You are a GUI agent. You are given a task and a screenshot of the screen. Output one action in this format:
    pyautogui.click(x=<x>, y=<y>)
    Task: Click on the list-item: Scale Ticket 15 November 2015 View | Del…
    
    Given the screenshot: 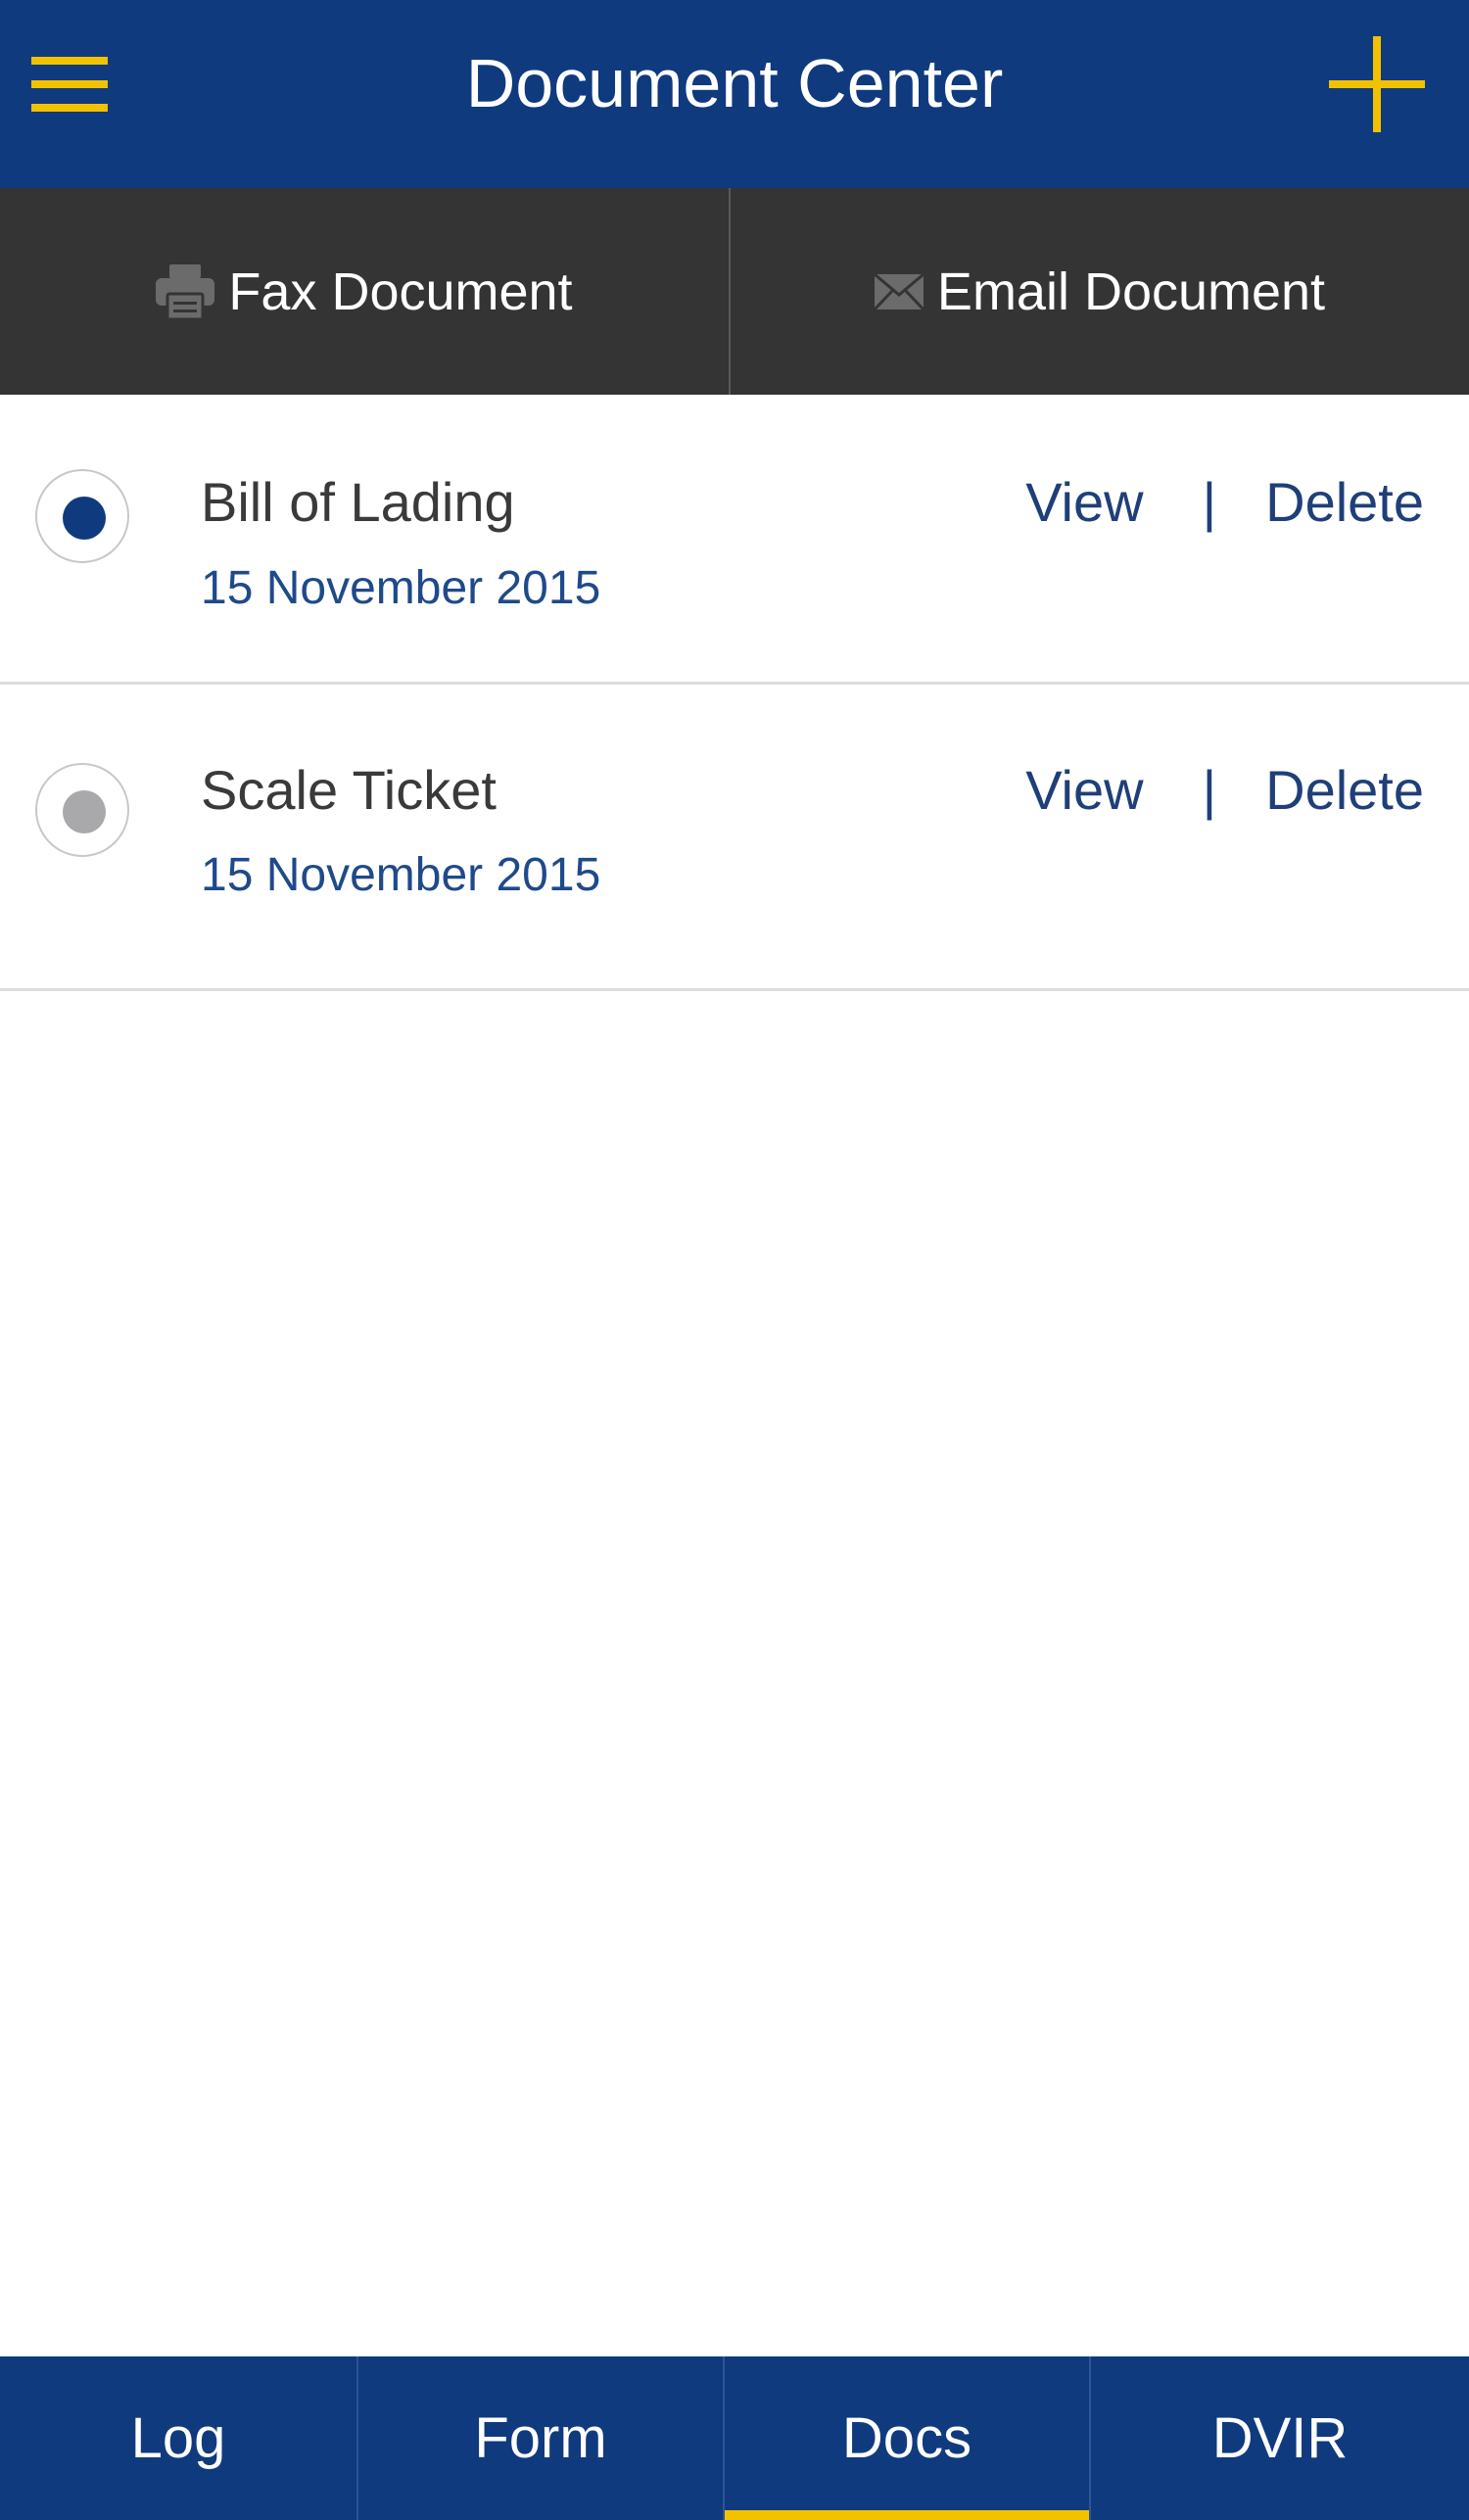 What is the action you would take?
    pyautogui.click(x=734, y=838)
    